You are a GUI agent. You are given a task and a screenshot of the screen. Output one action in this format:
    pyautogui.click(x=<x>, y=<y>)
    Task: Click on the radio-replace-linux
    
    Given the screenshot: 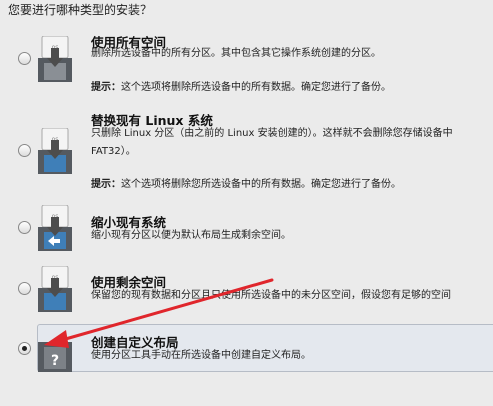 What is the action you would take?
    pyautogui.click(x=24, y=150)
    